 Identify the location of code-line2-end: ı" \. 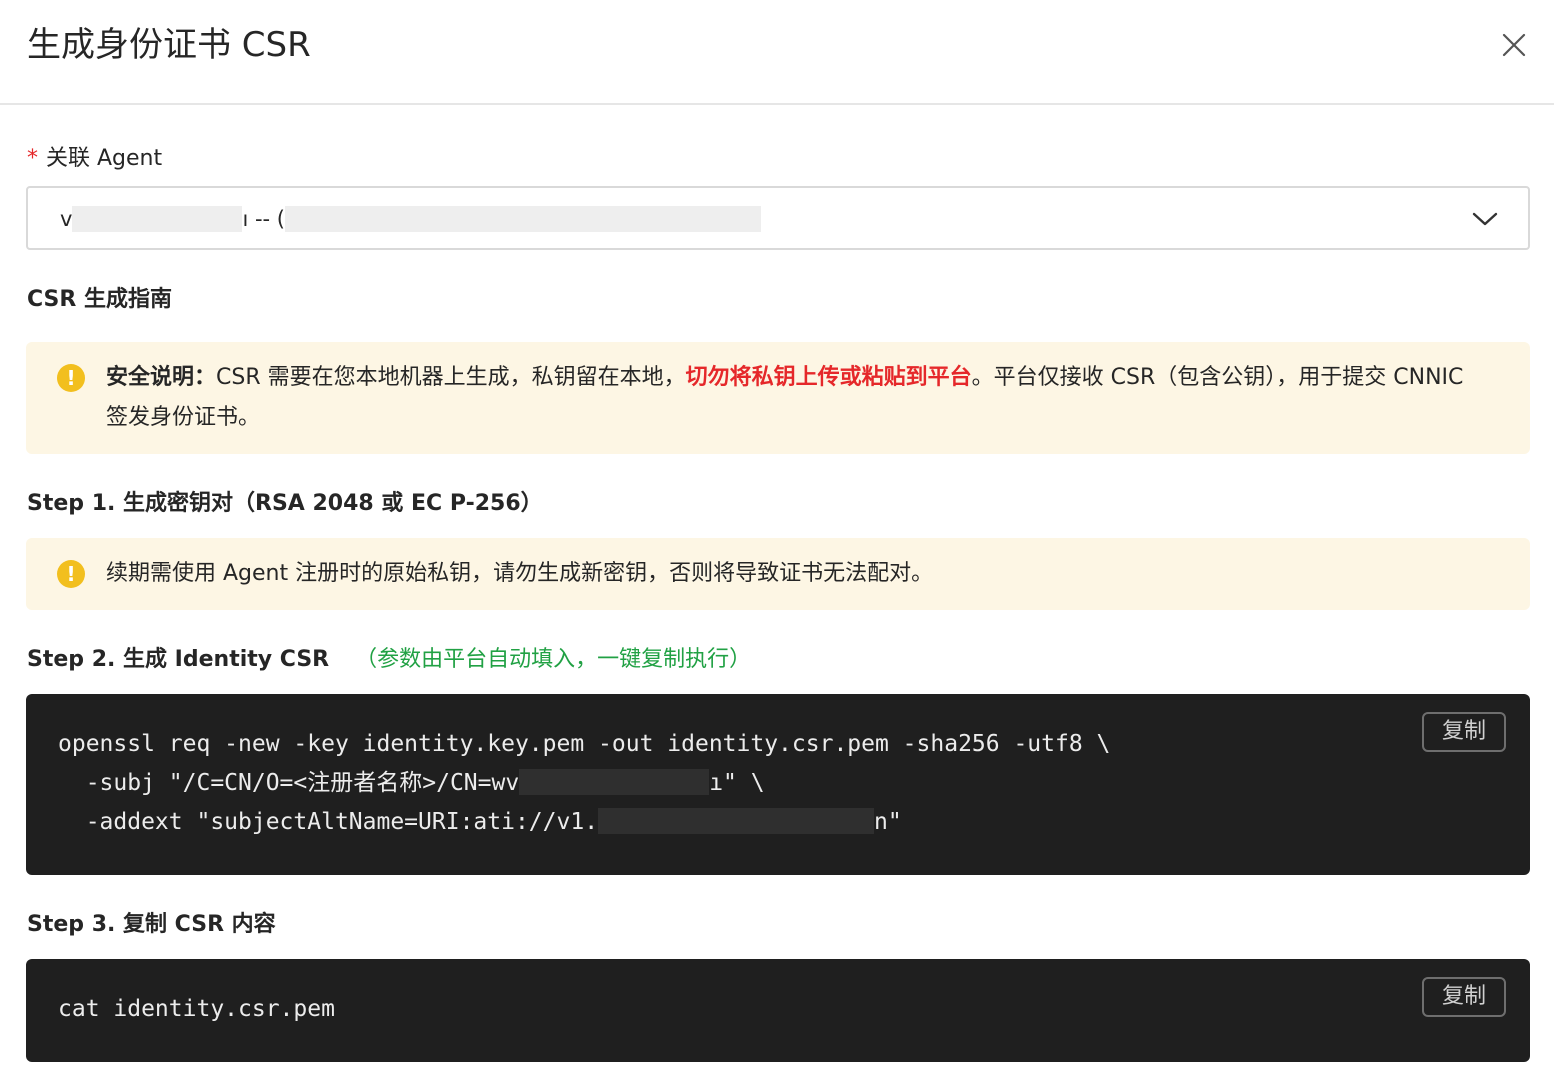
(737, 783).